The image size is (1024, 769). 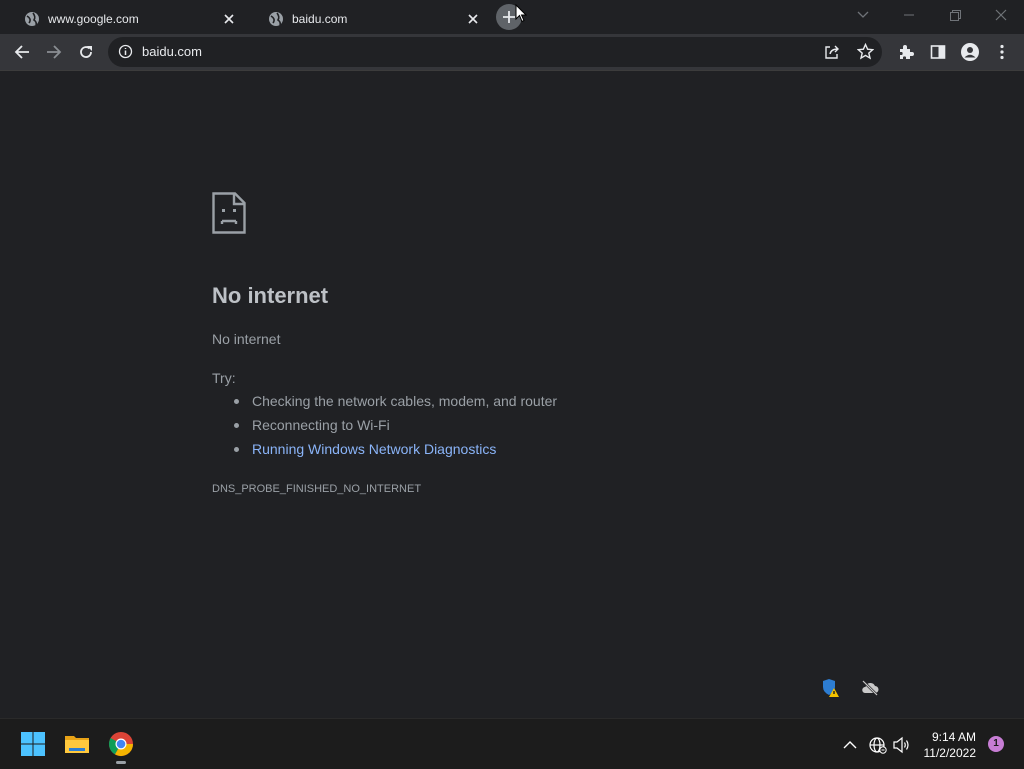 I want to click on tab-title: www.google.com, so click(x=93, y=19).